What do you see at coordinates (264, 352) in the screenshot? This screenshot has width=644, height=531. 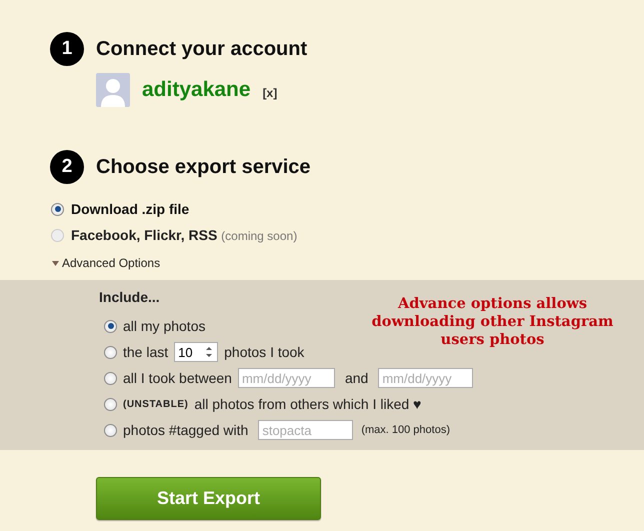 I see `option-label: photos I took` at bounding box center [264, 352].